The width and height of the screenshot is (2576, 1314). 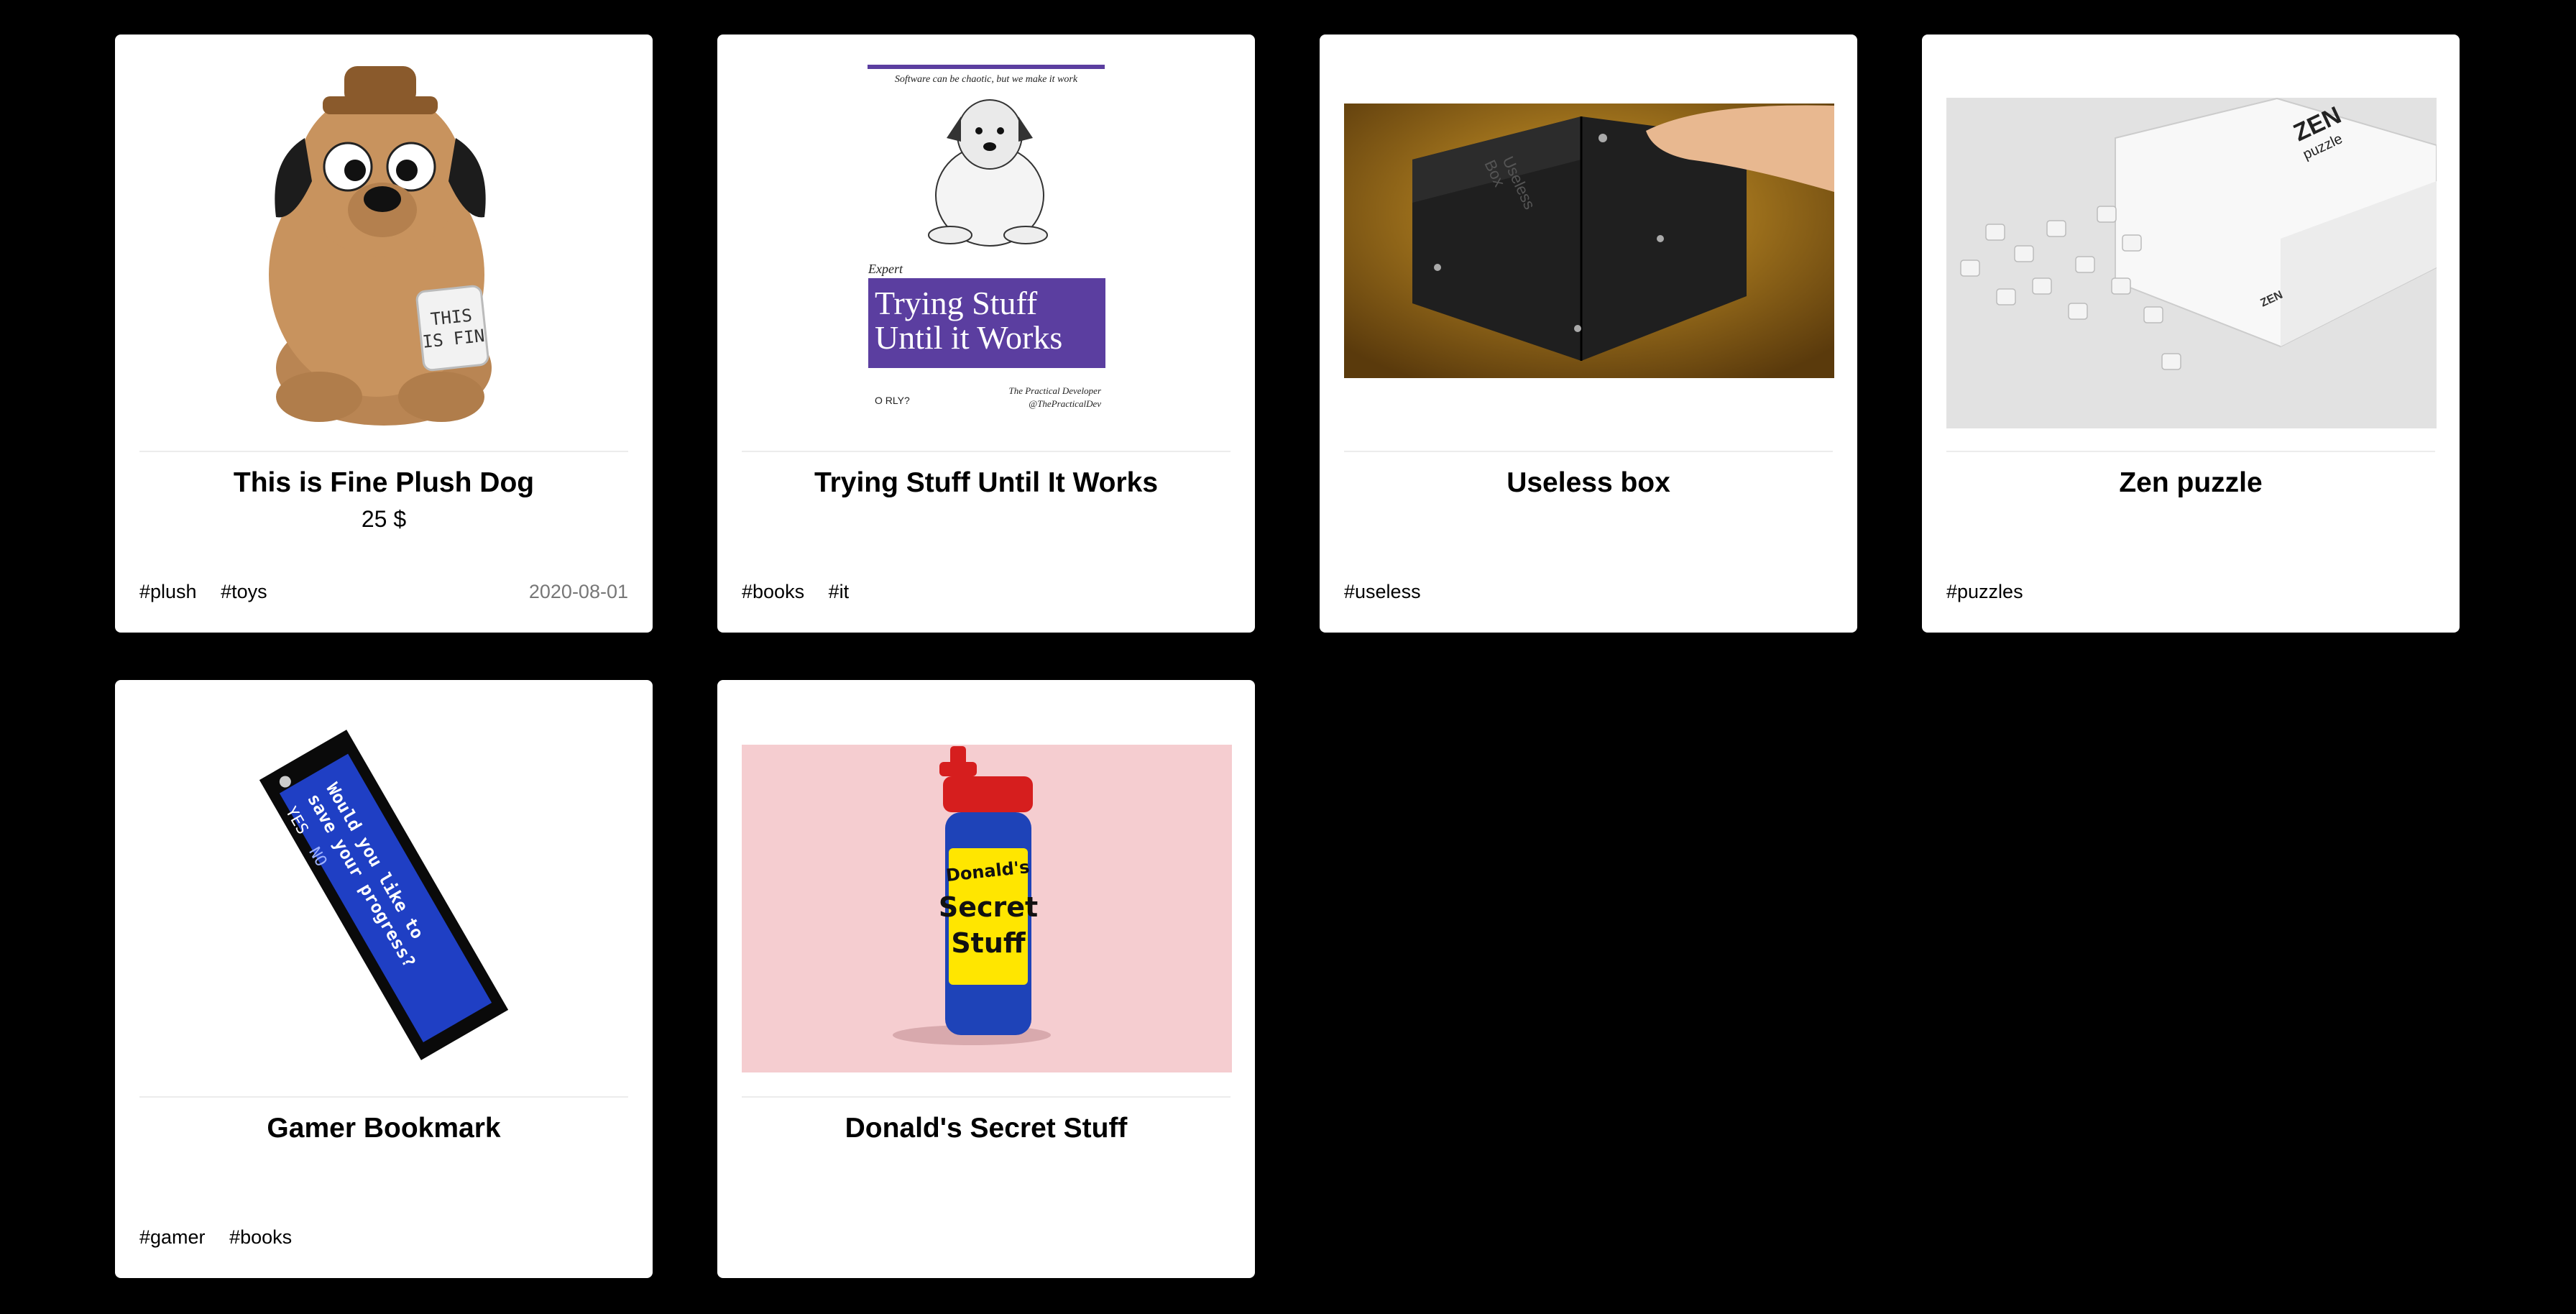 I want to click on product-image: THIS IS FIN, so click(x=384, y=253).